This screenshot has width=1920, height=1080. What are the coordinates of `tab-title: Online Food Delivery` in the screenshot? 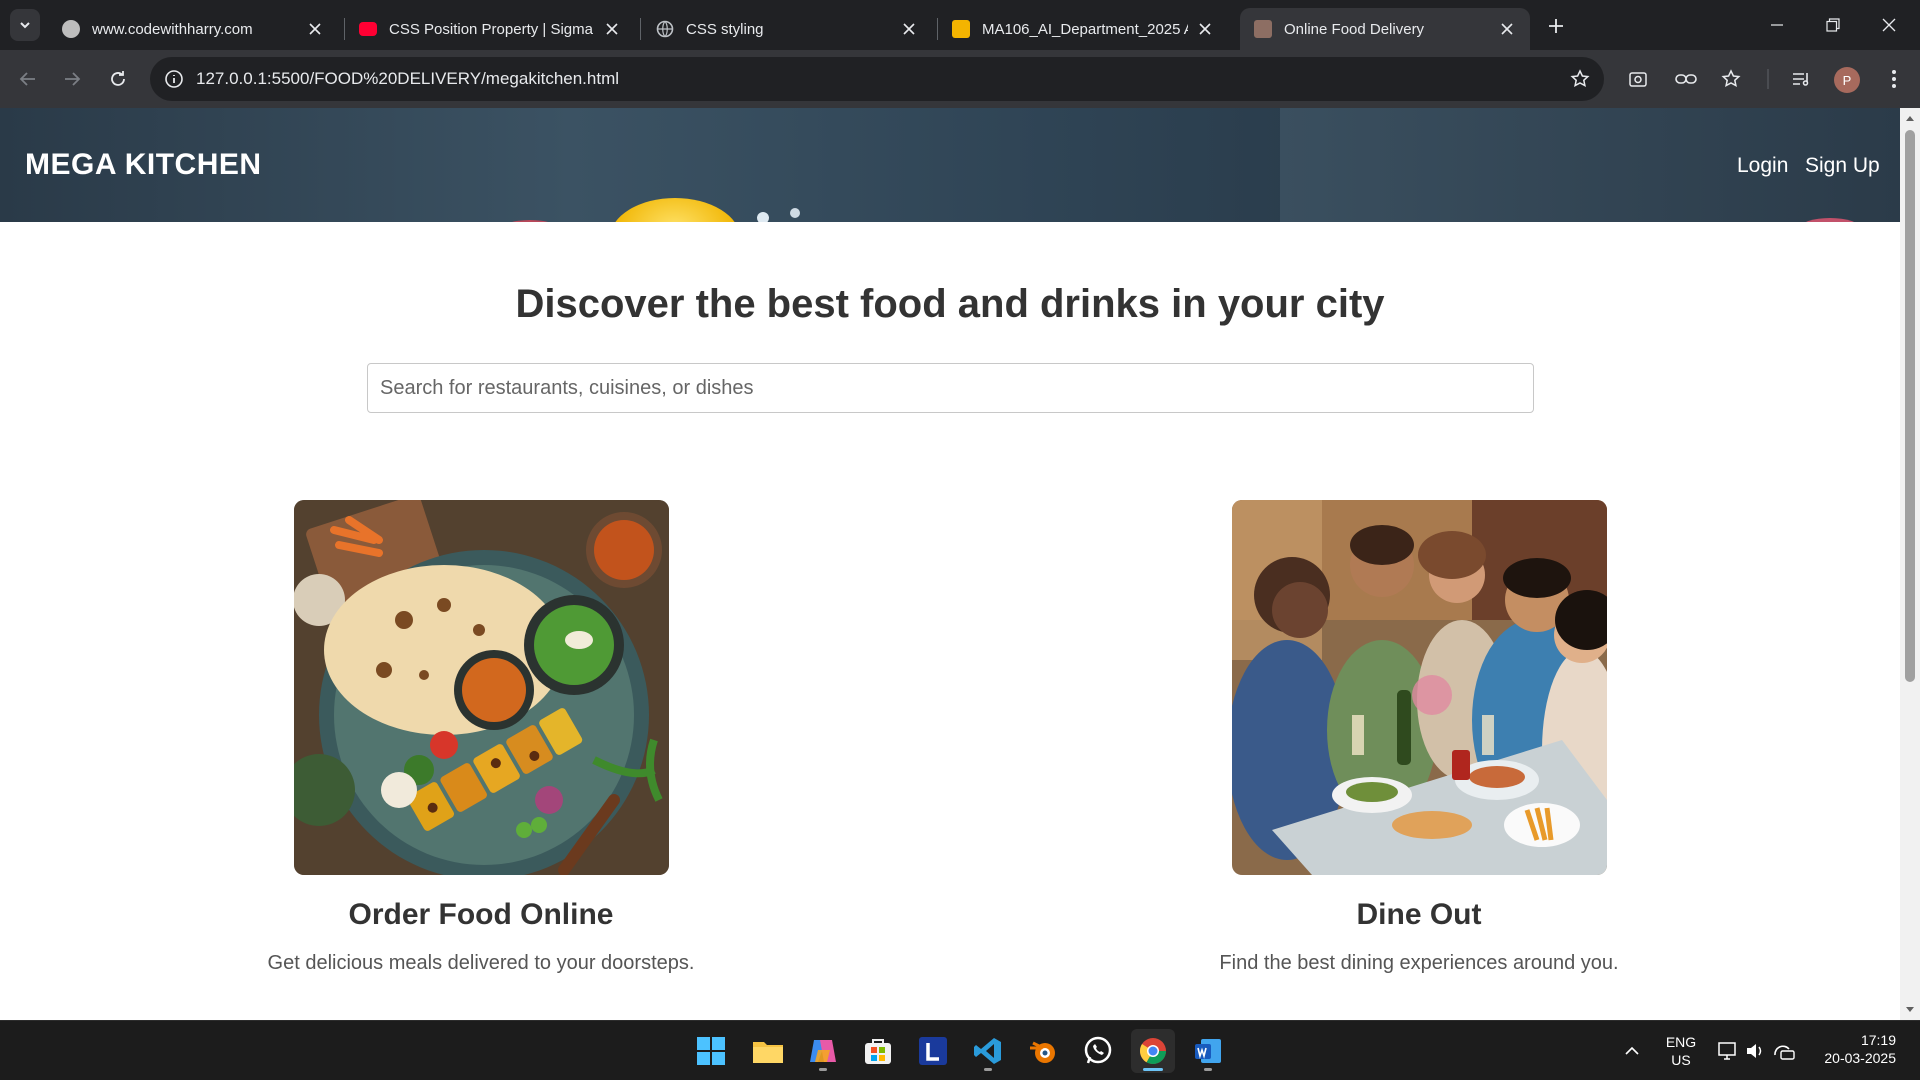 It's located at (1354, 29).